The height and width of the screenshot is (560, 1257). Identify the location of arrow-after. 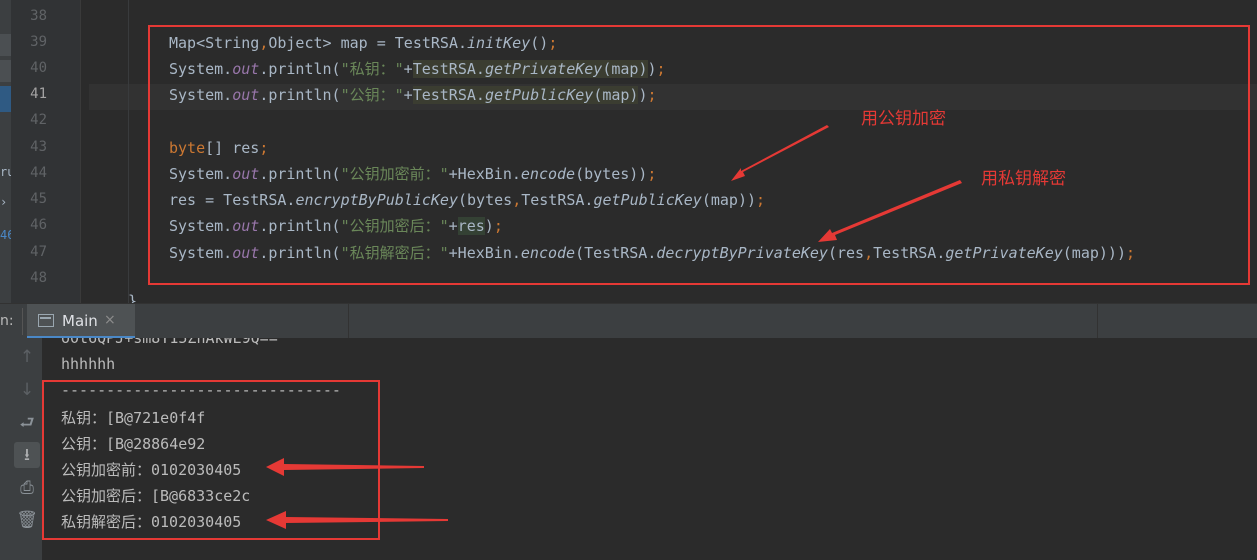
(357, 520).